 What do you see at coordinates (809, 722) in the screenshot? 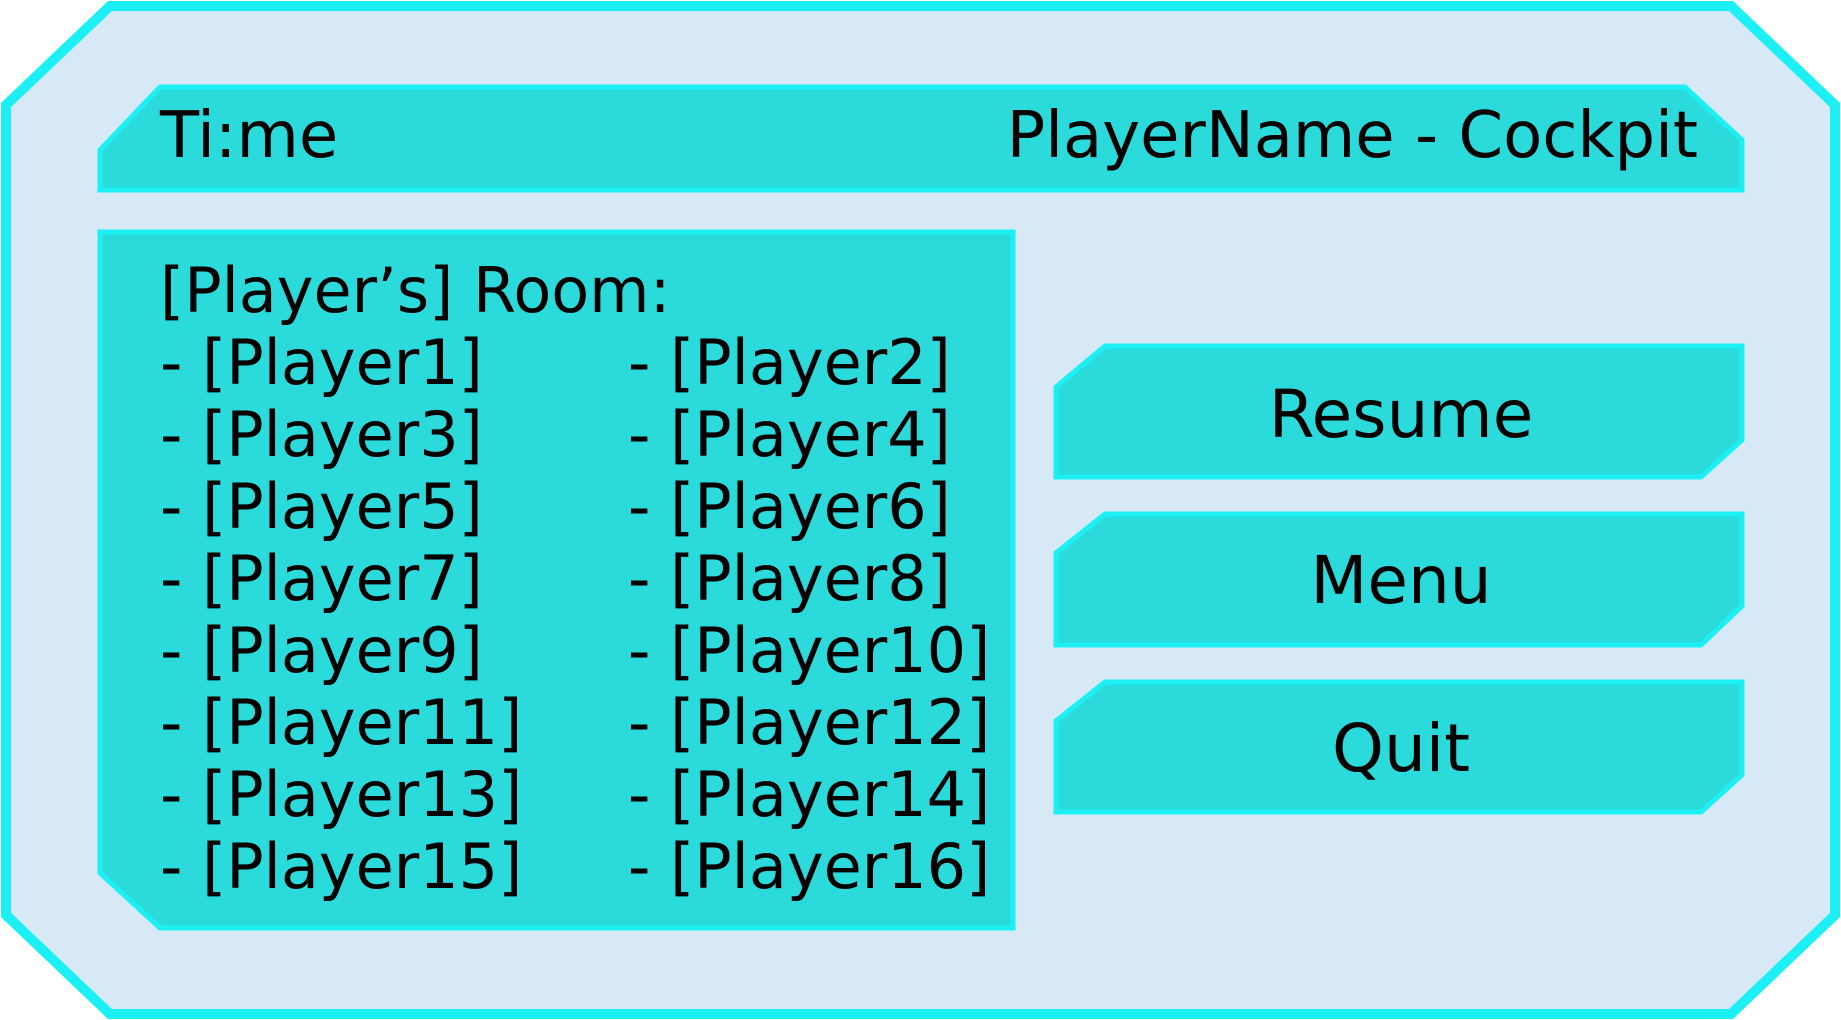
I see `player-list-item: - [Player12]` at bounding box center [809, 722].